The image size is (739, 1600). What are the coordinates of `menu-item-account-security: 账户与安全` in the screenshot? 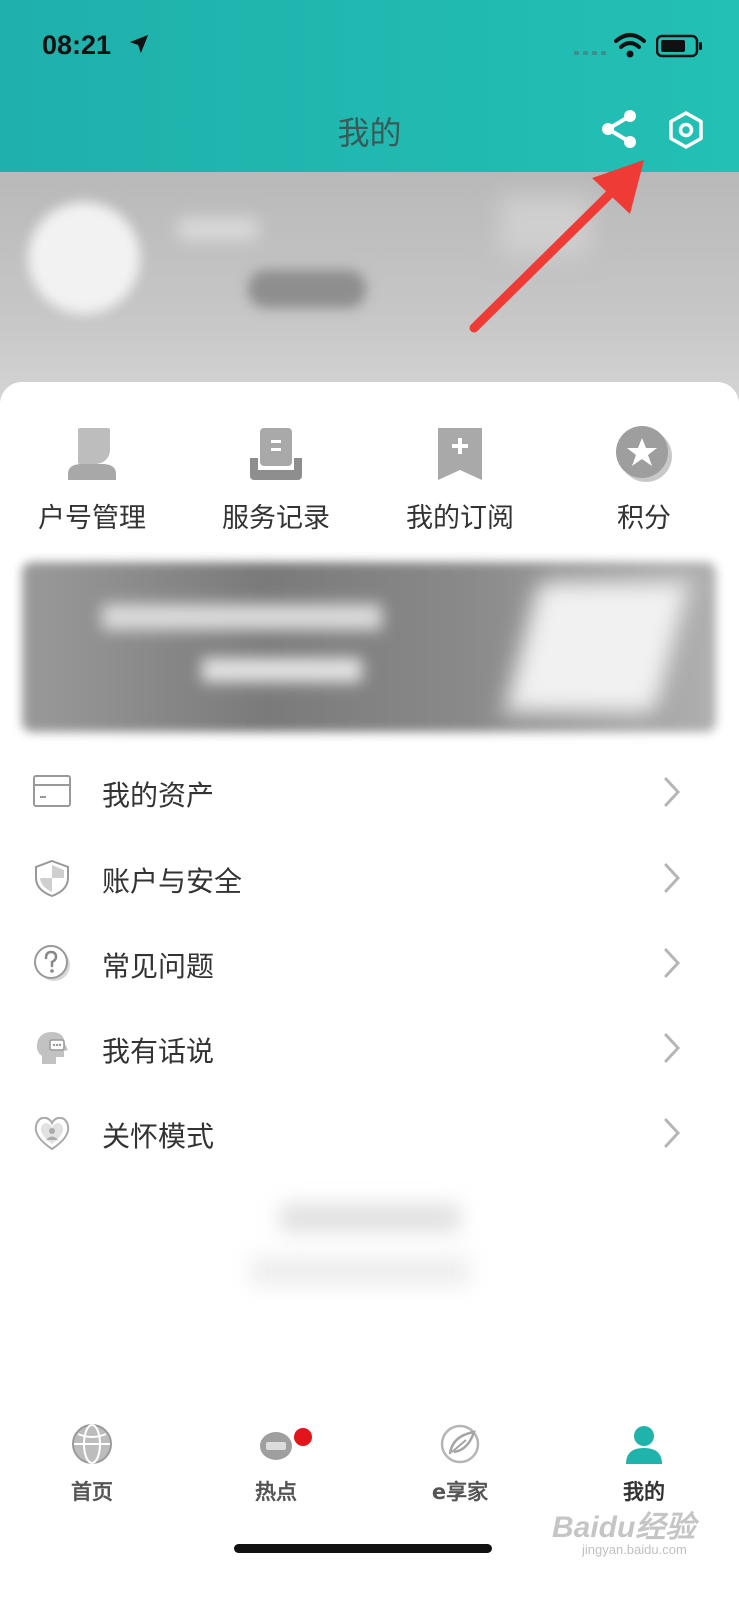 It's located at (369, 879).